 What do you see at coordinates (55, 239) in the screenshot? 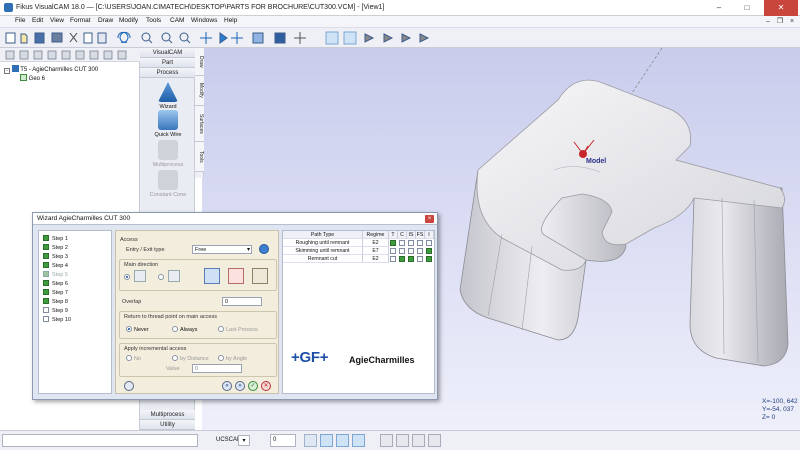
I see `step-item-1: Step 1` at bounding box center [55, 239].